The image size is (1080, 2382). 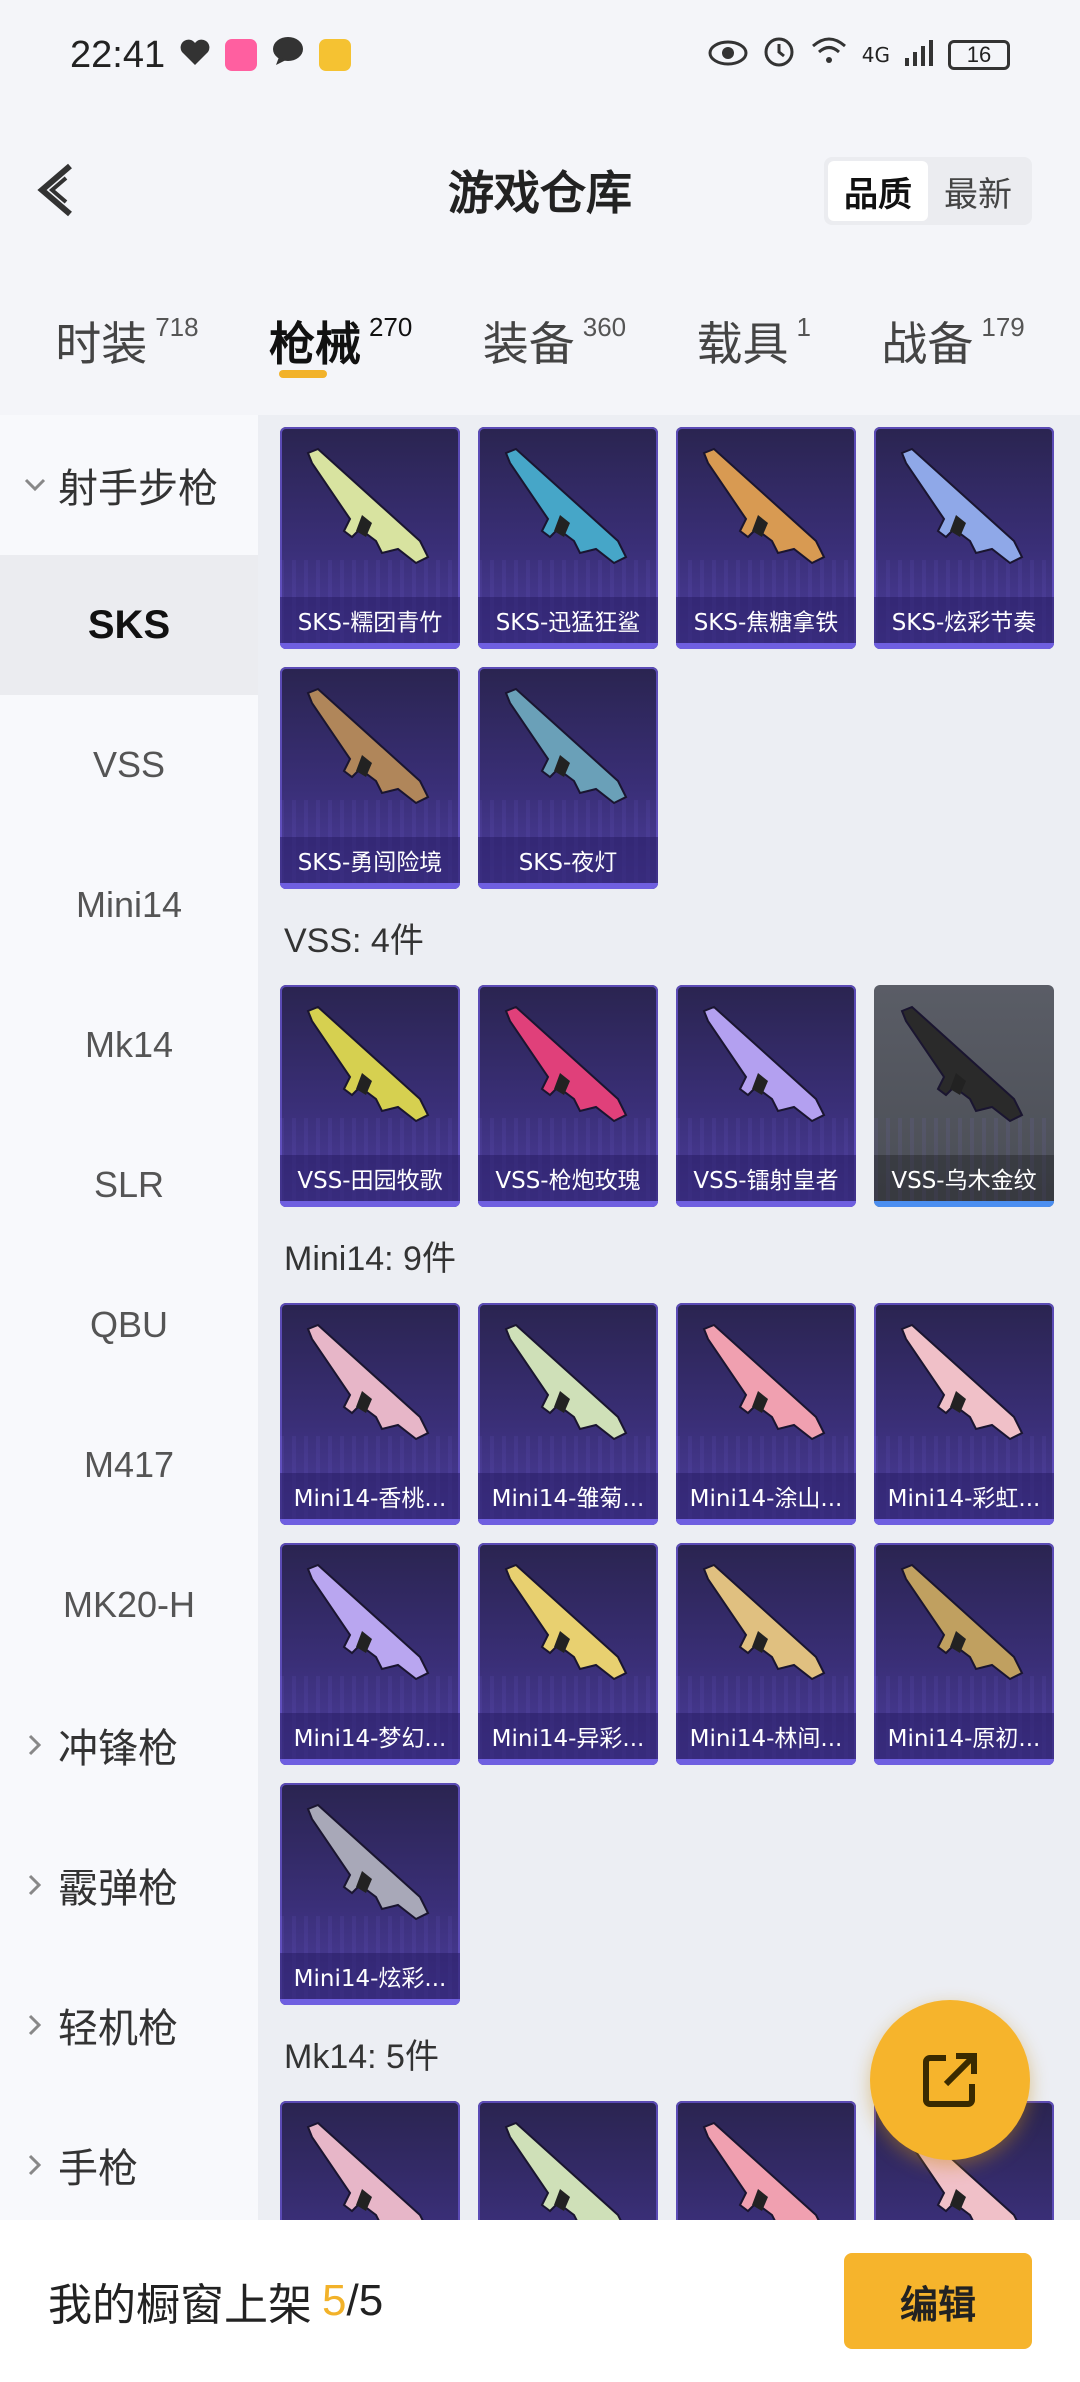 I want to click on sidebar-group-smg: 冲锋枪, so click(x=129, y=1745).